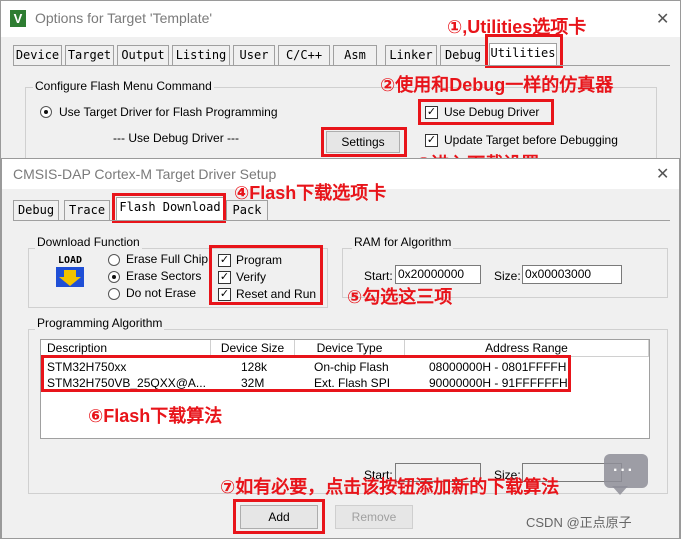  What do you see at coordinates (161, 293) in the screenshot?
I see `do-not-erase-label: Do not Erase` at bounding box center [161, 293].